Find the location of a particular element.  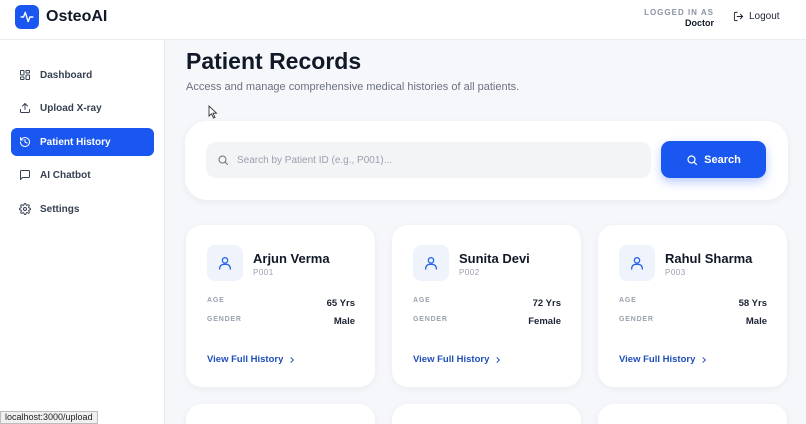

chat-icon is located at coordinates (25, 175).